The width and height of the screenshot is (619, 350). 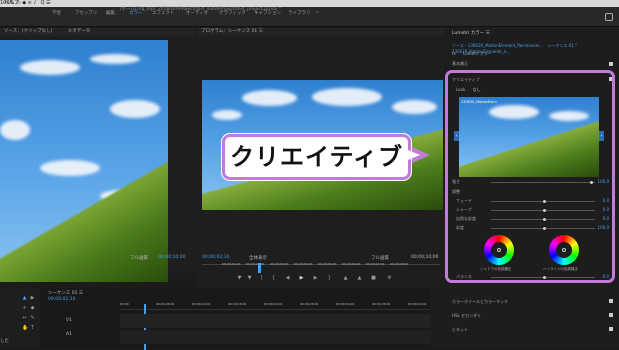 What do you see at coordinates (329, 278) in the screenshot?
I see `go-out-icon: }` at bounding box center [329, 278].